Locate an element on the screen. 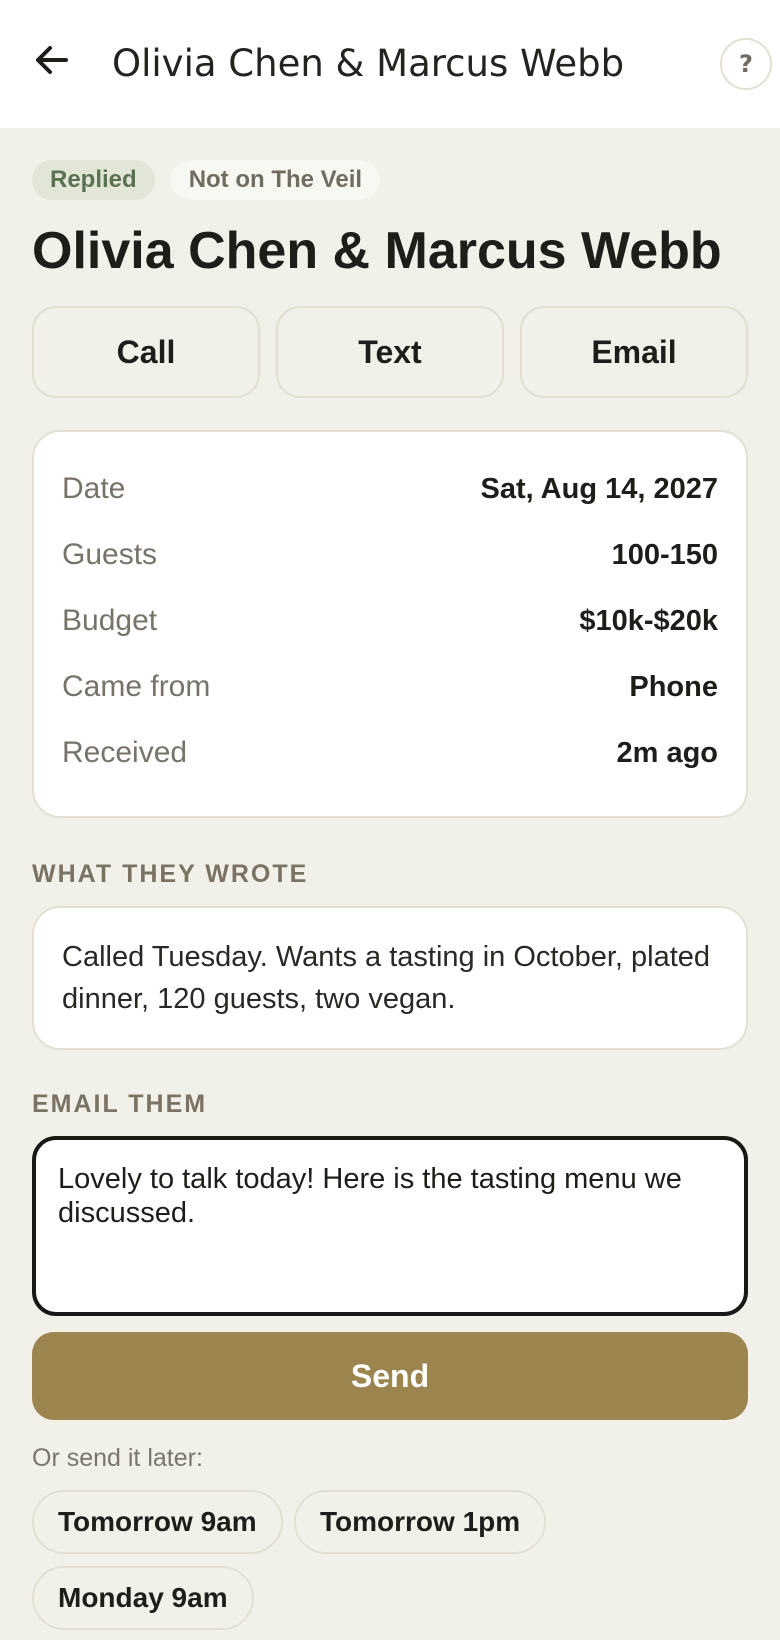 Image resolution: width=780 pixels, height=1640 pixels. detail-value: 2m ago is located at coordinates (667, 752).